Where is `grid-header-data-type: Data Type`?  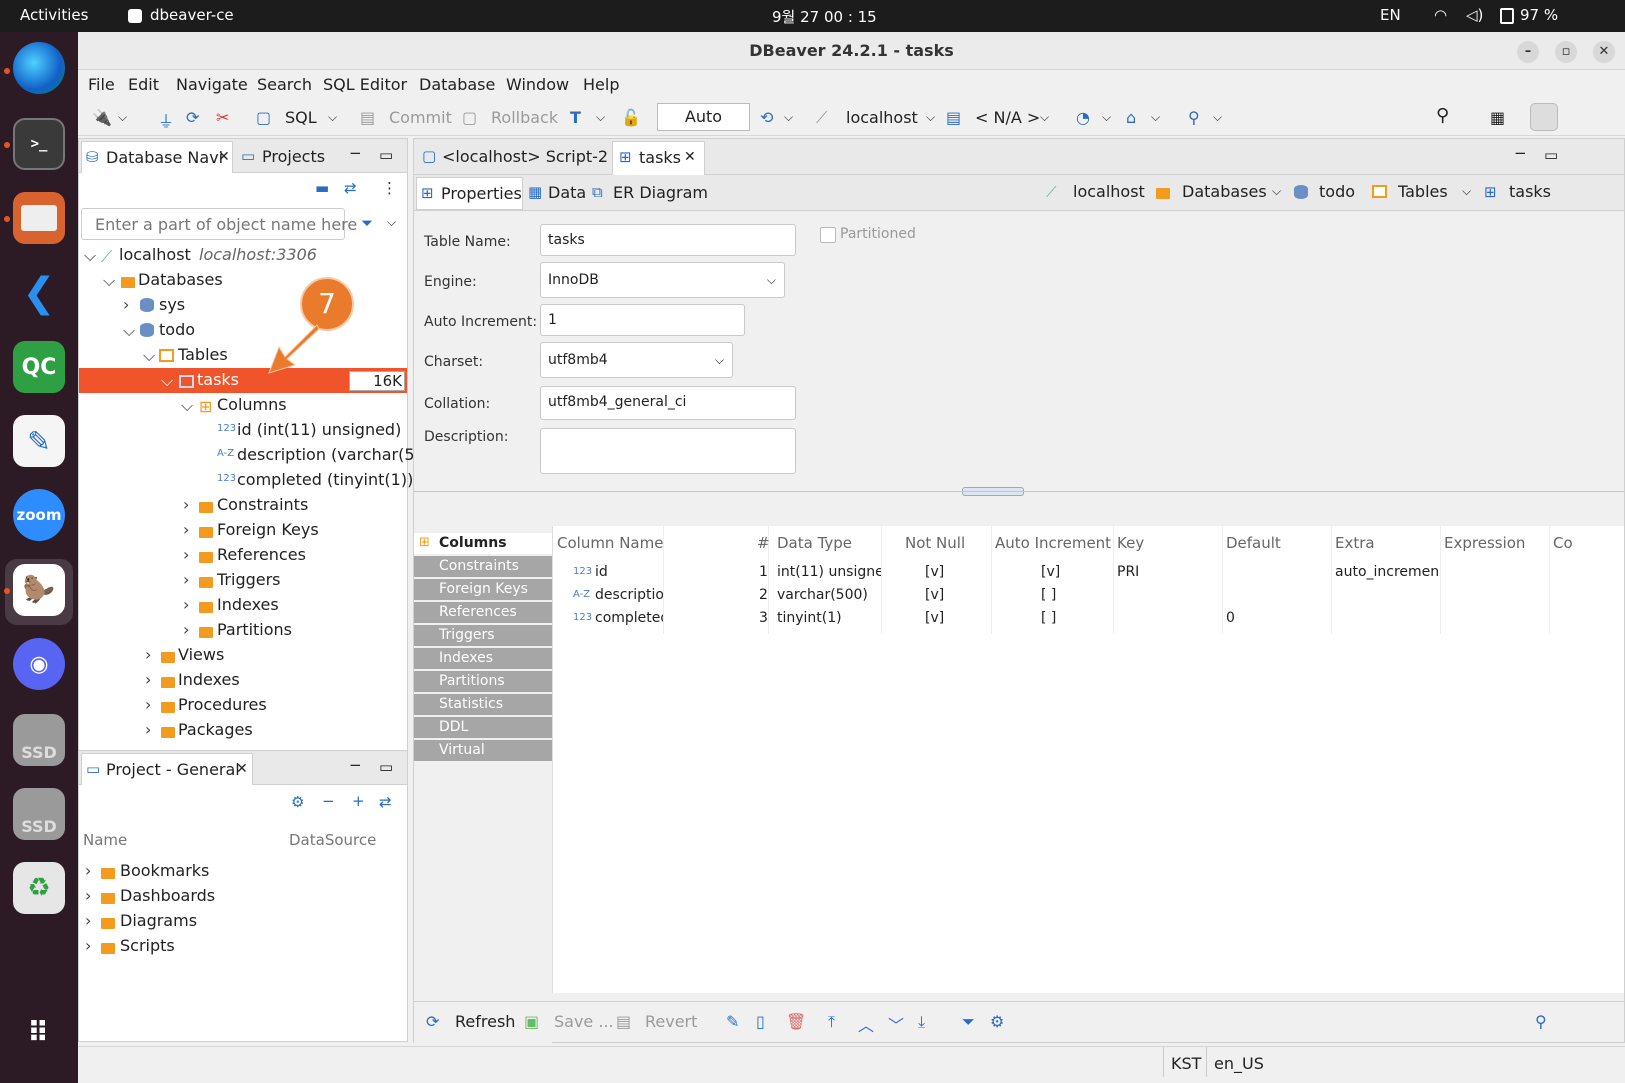
grid-header-data-type: Data Type is located at coordinates (814, 543).